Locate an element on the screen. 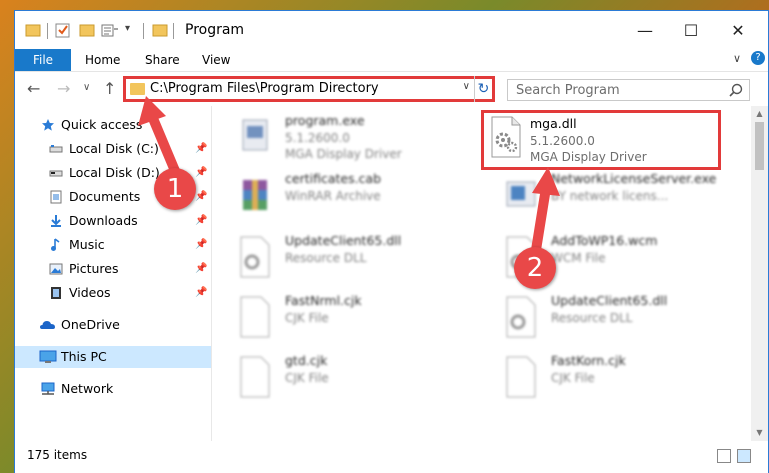 The height and width of the screenshot is (473, 769). callout-1: 1 is located at coordinates (175, 189).